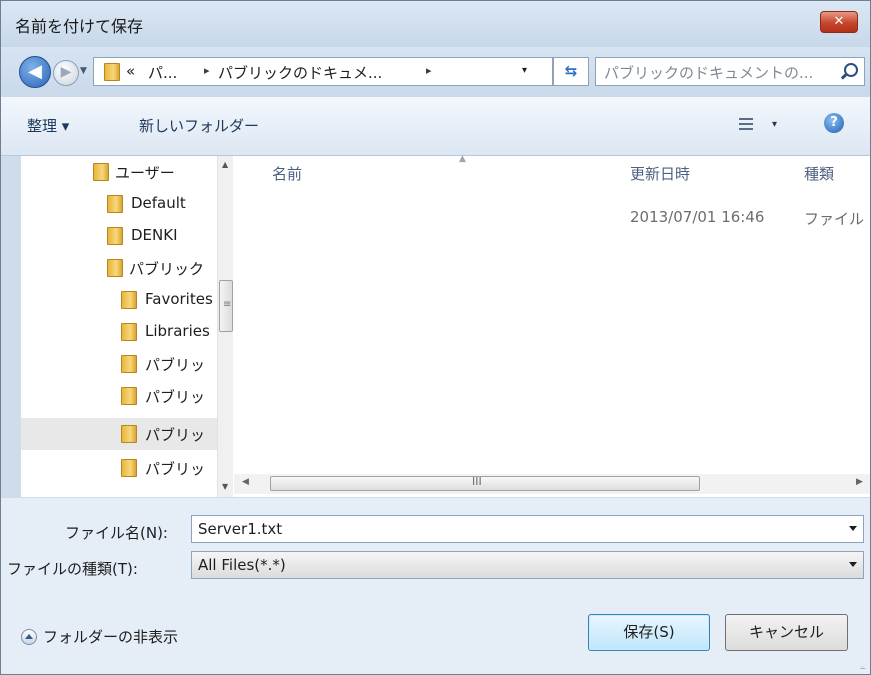  I want to click on view-dropdown-icon: ▾, so click(774, 124).